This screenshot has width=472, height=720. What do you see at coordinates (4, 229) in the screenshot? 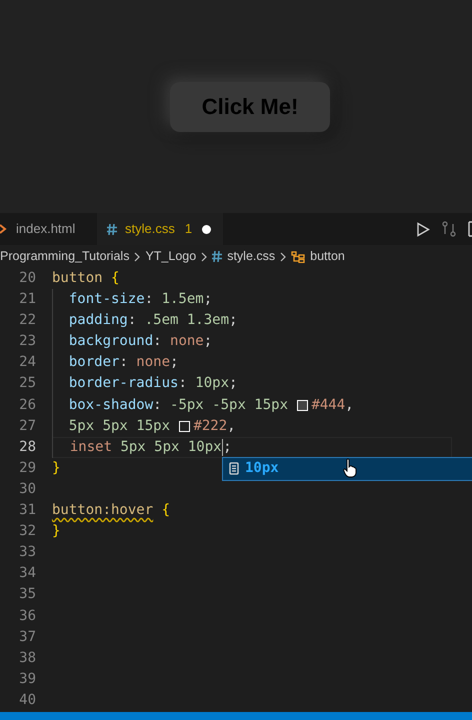
I see `code-icon` at bounding box center [4, 229].